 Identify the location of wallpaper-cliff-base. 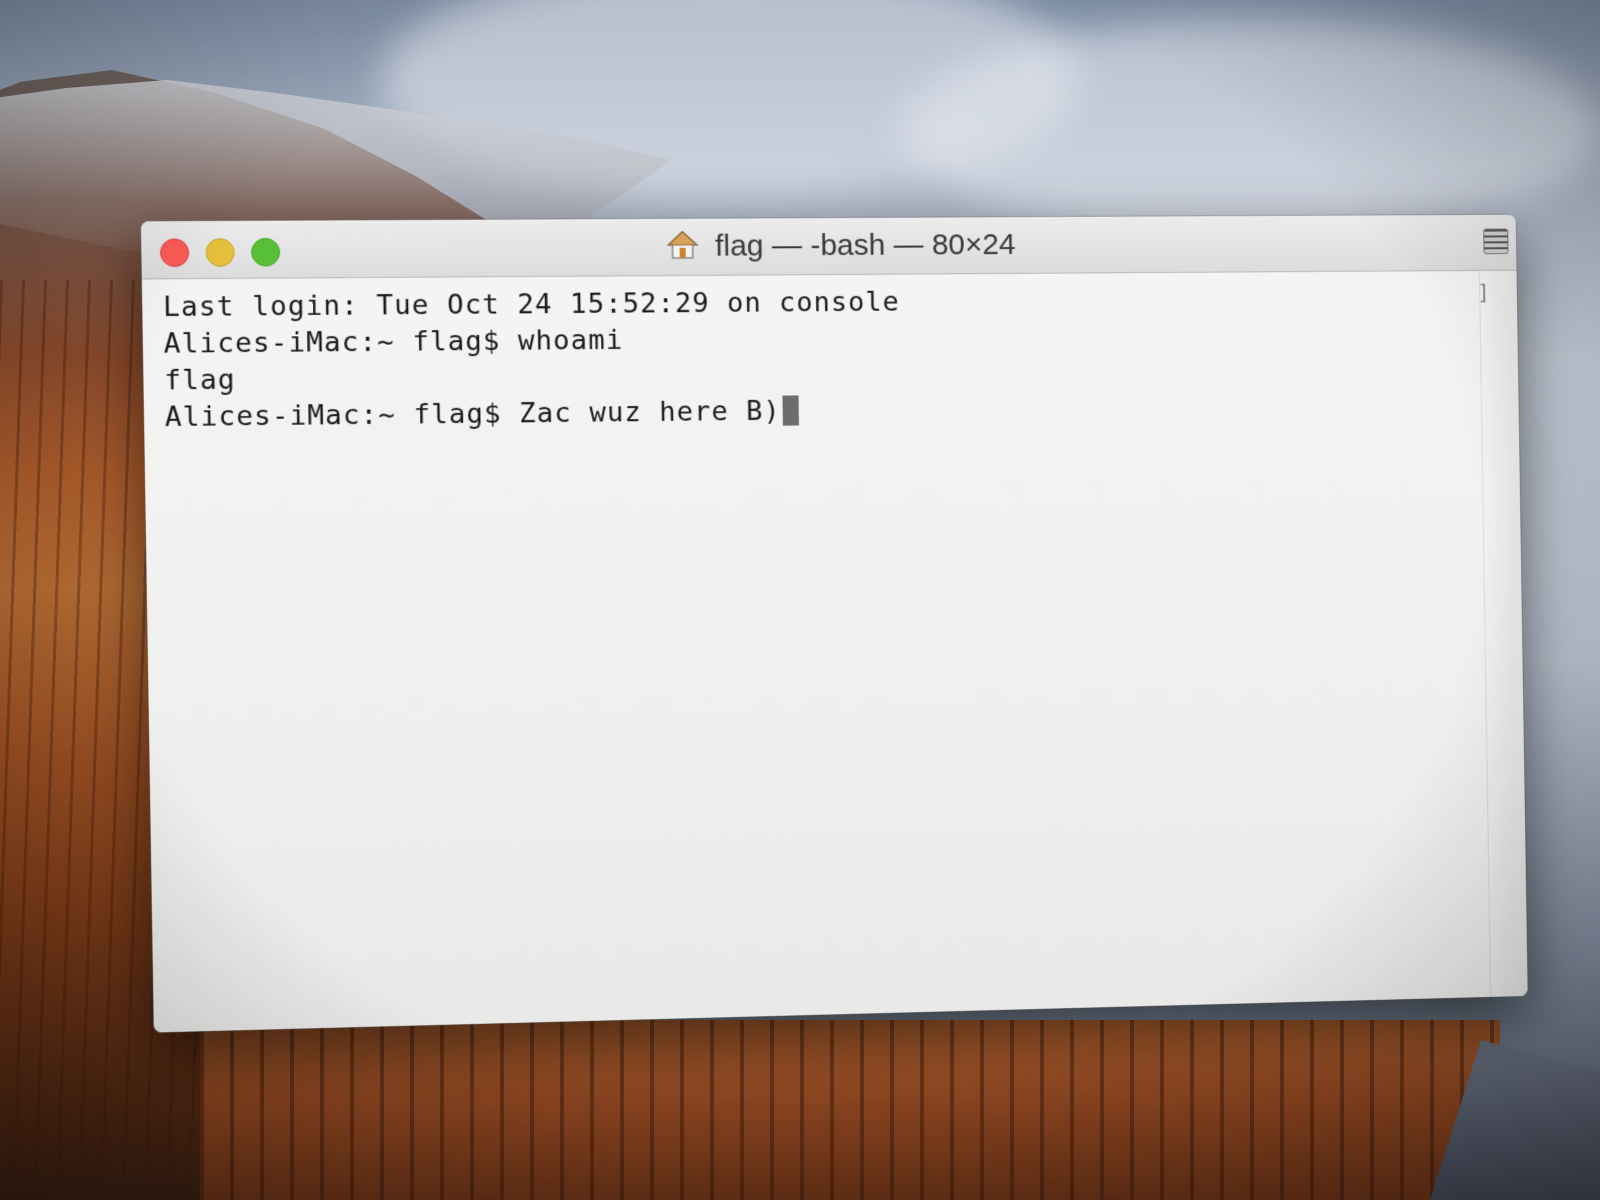
(850, 1110).